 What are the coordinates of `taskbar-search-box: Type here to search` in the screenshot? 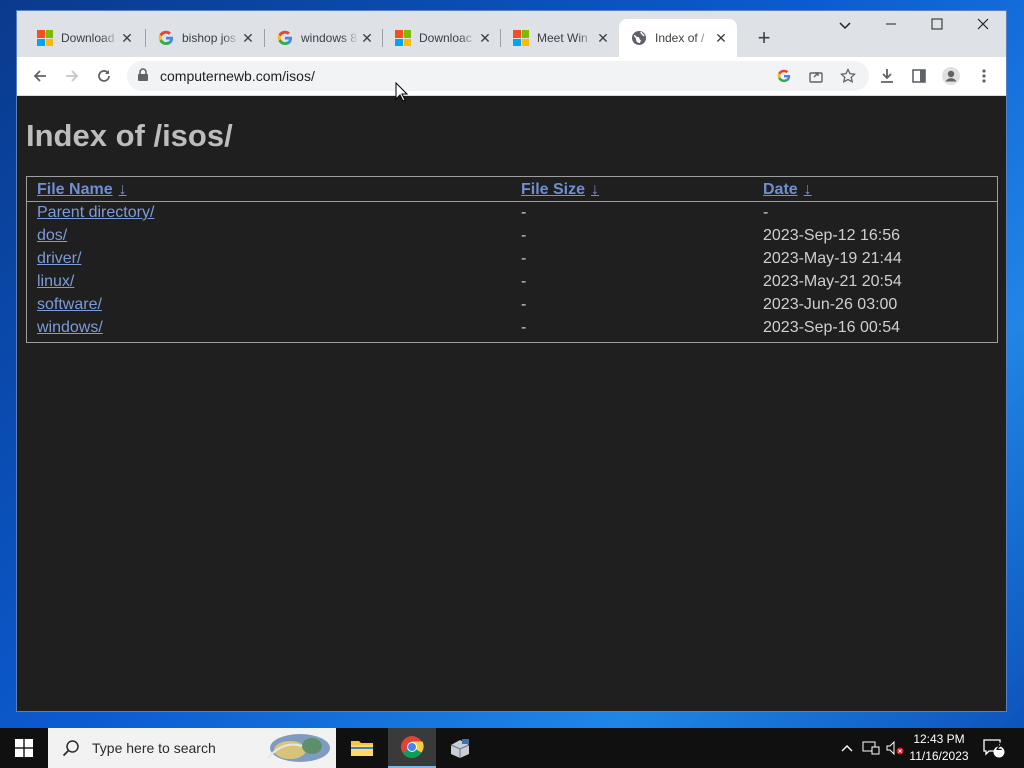 It's located at (192, 748).